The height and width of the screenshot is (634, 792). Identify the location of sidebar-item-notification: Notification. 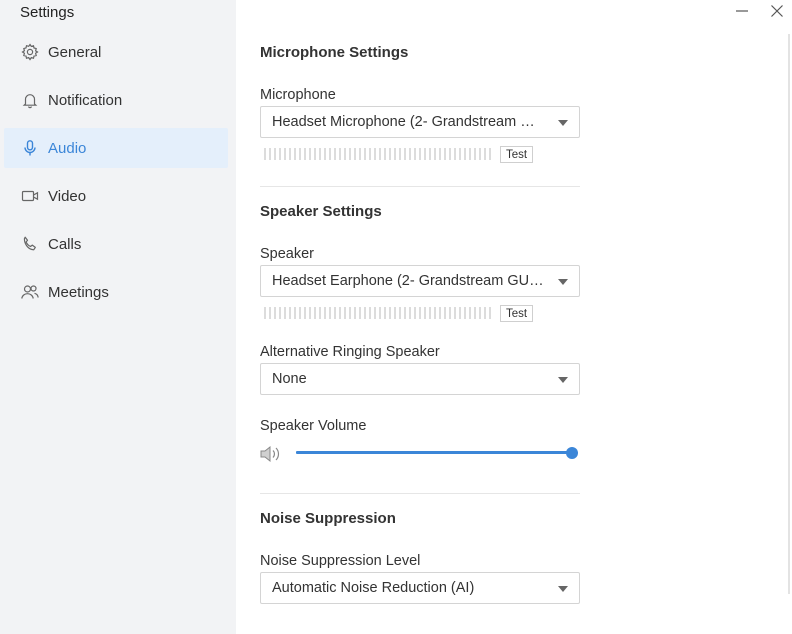
(116, 100).